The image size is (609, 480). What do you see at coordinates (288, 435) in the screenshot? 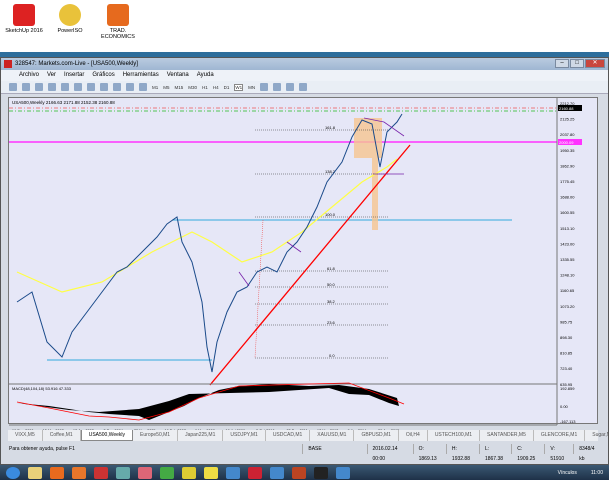
I see `tab-usdcad-m1: USDCAD,M1` at bounding box center [288, 435].